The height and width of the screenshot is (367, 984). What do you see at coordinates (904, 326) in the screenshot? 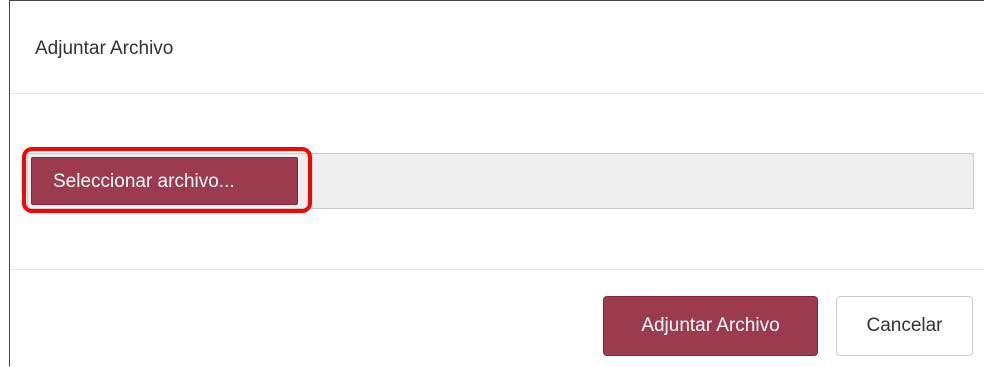
I see `cancel-button: Cancelar` at bounding box center [904, 326].